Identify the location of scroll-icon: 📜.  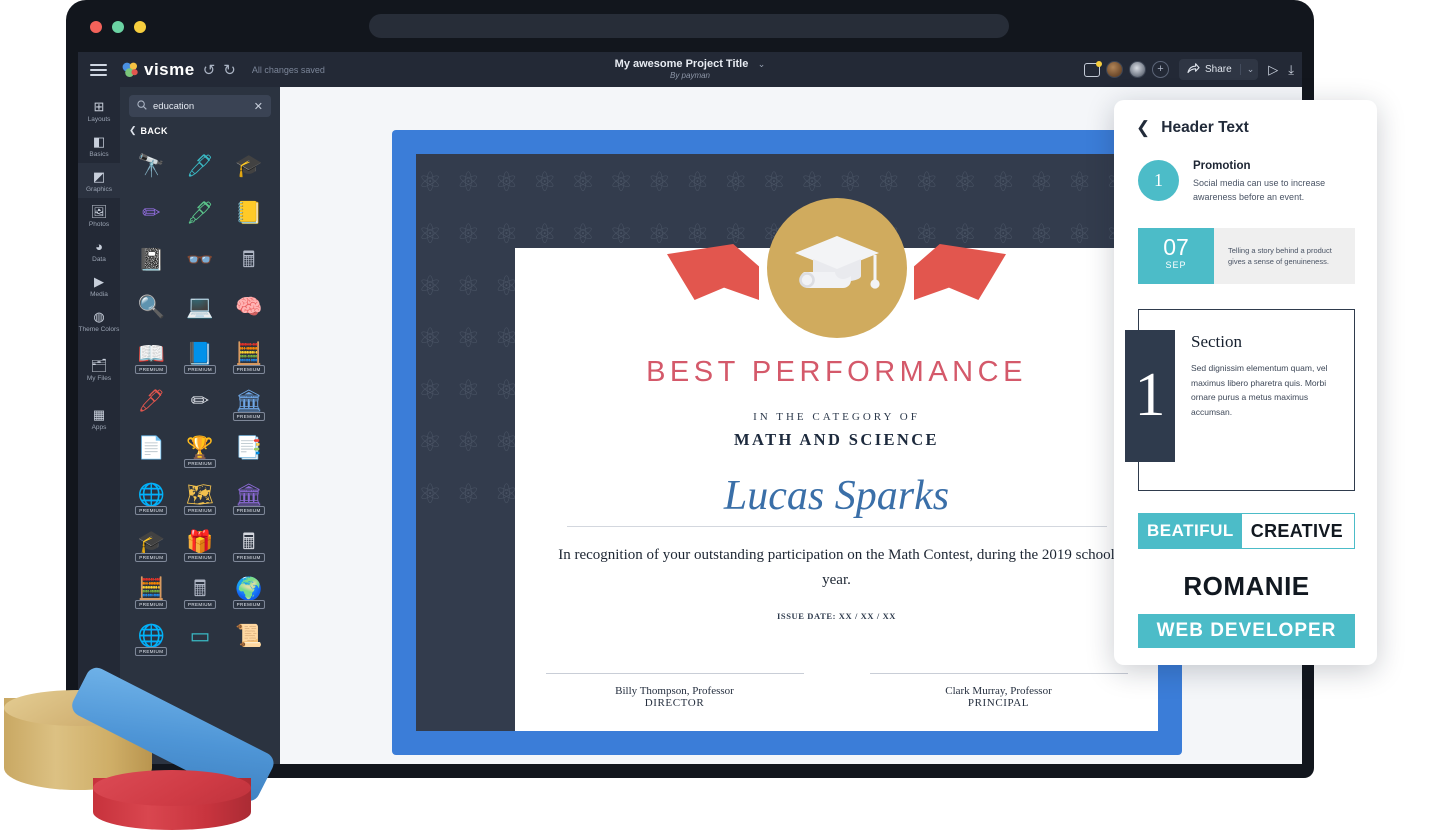
(248, 635).